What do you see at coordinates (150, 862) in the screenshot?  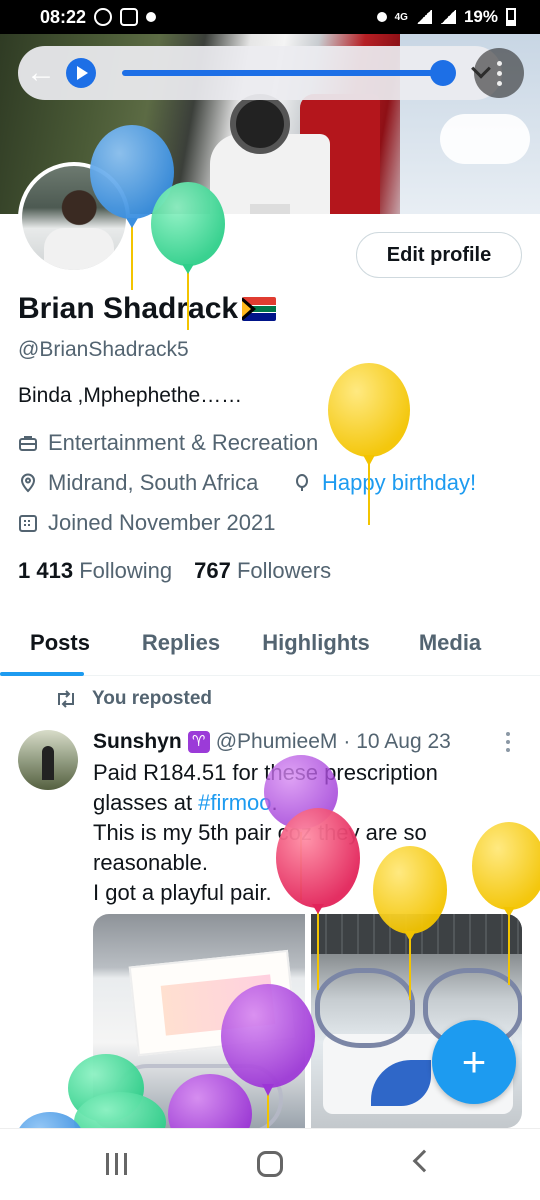 I see `tweet-line-4: reasonable.` at bounding box center [150, 862].